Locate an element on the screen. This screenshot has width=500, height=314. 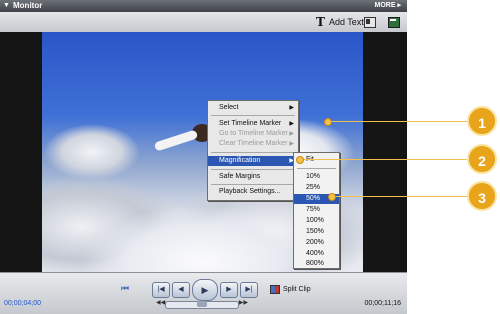
menu-item-label: Set Timeline Marker is located at coordinates (250, 123).